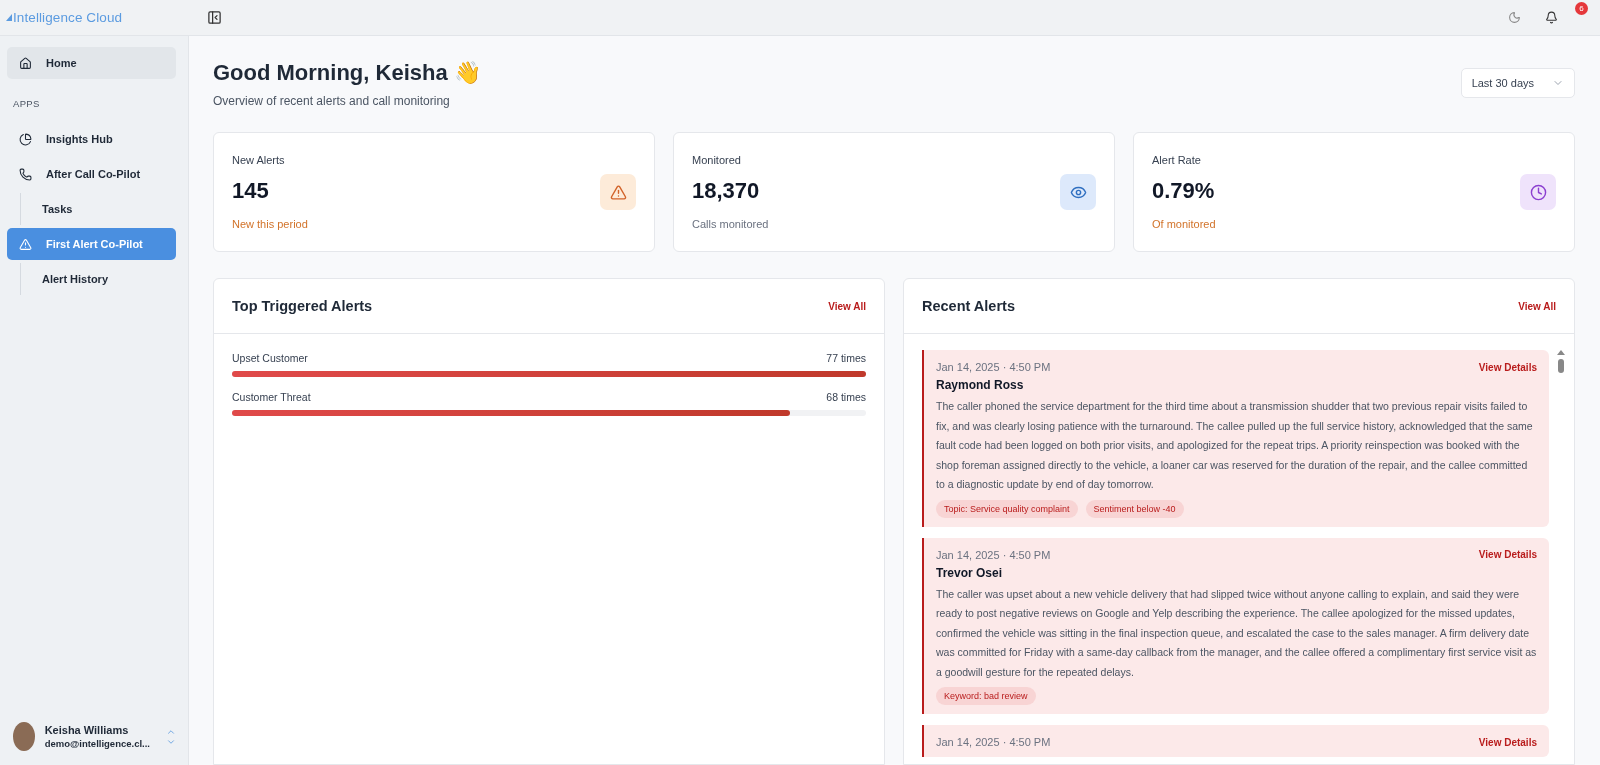  I want to click on eye-icon, so click(1078, 192).